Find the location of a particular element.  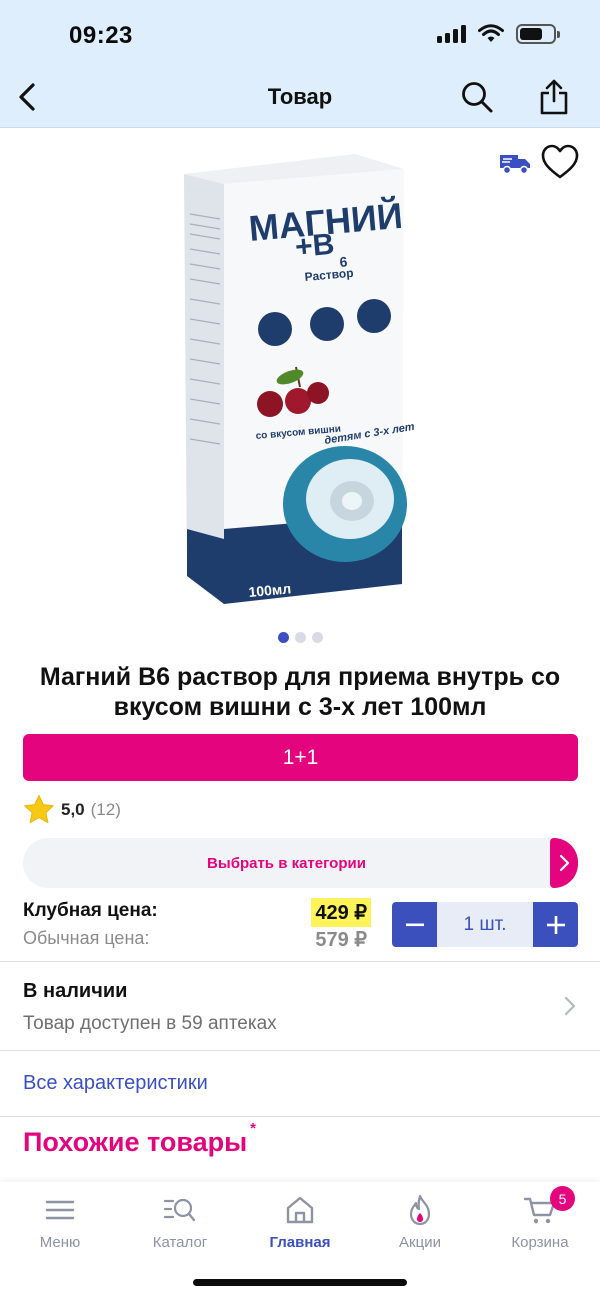

wifi-icon is located at coordinates (491, 33).